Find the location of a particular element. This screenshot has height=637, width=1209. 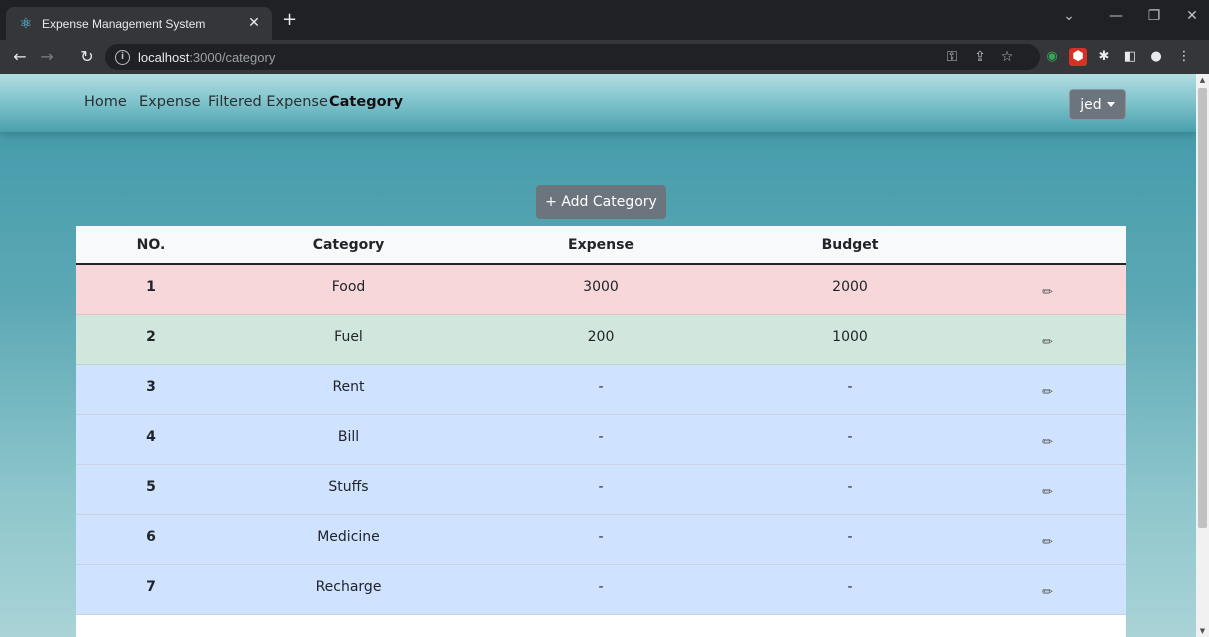

row-budget: 1000 is located at coordinates (850, 339).